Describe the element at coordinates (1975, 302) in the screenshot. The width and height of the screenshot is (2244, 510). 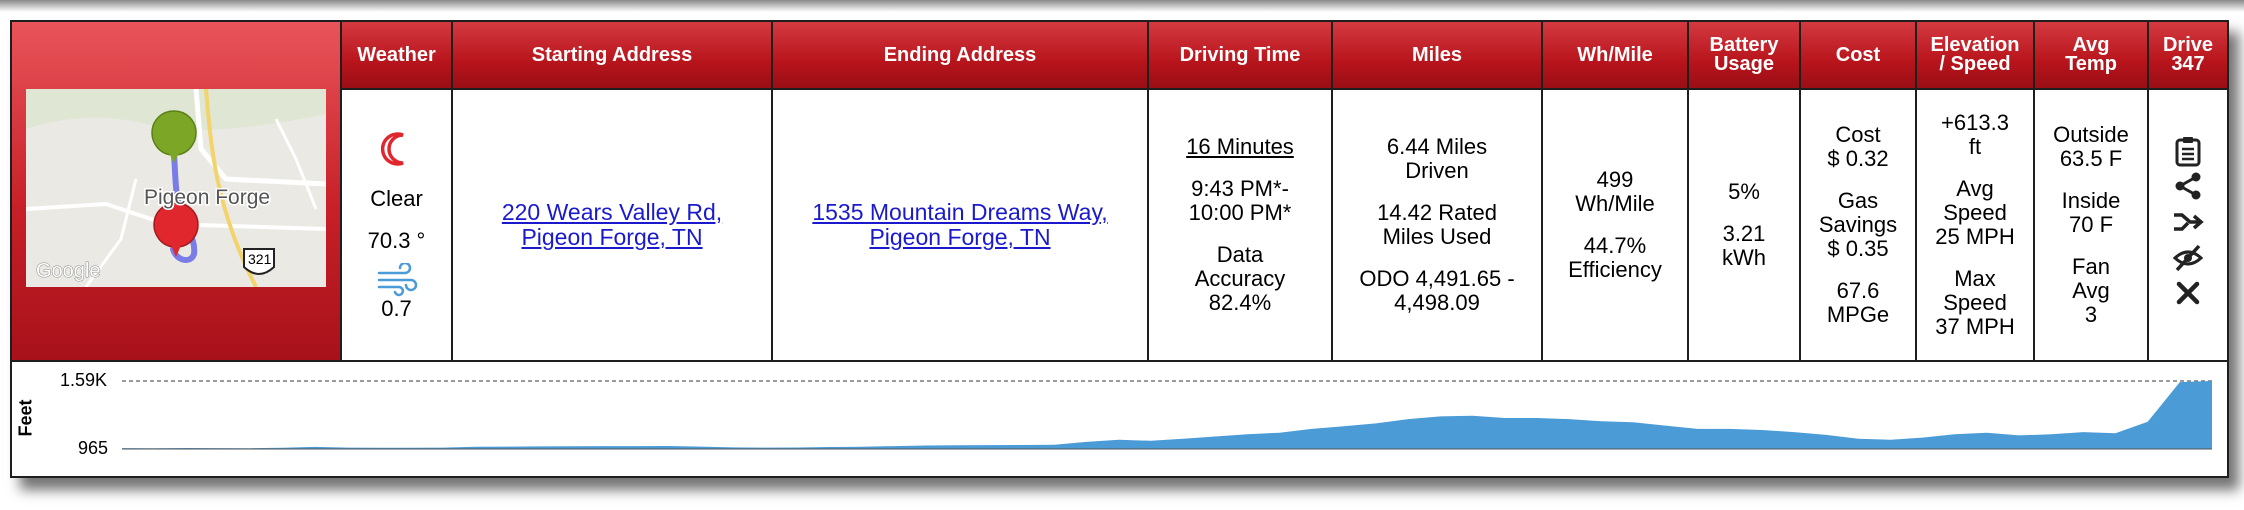
I see `max-speed: Max Speed 37 MPH` at that location.